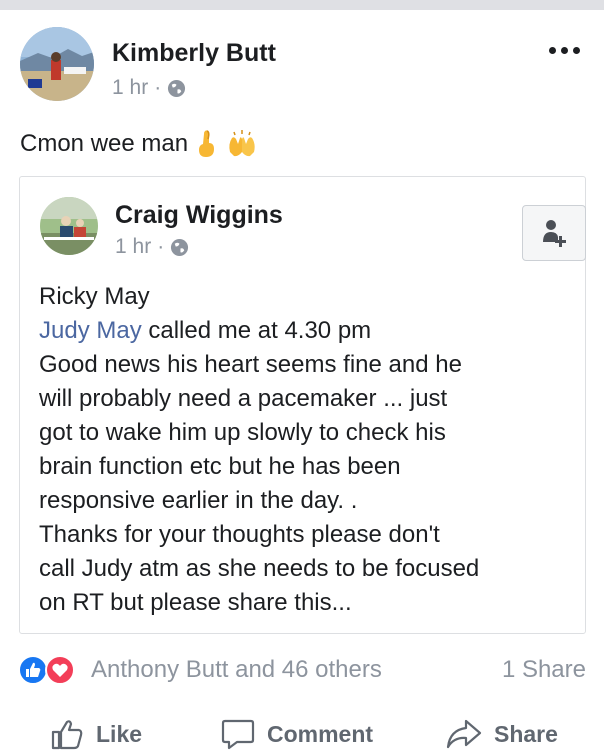 Image resolution: width=604 pixels, height=750 pixels. I want to click on reaction-summary: Anthony Butt and 46 others, so click(236, 670).